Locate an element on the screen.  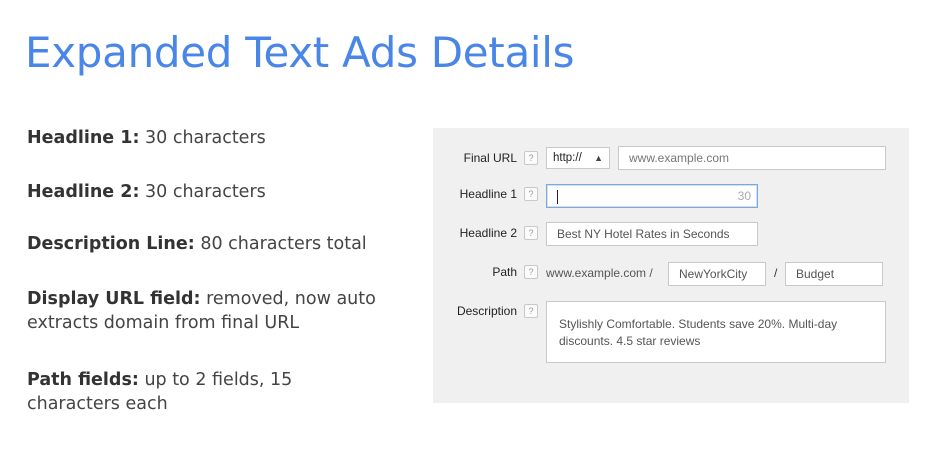
path2-input: Budget is located at coordinates (834, 274).